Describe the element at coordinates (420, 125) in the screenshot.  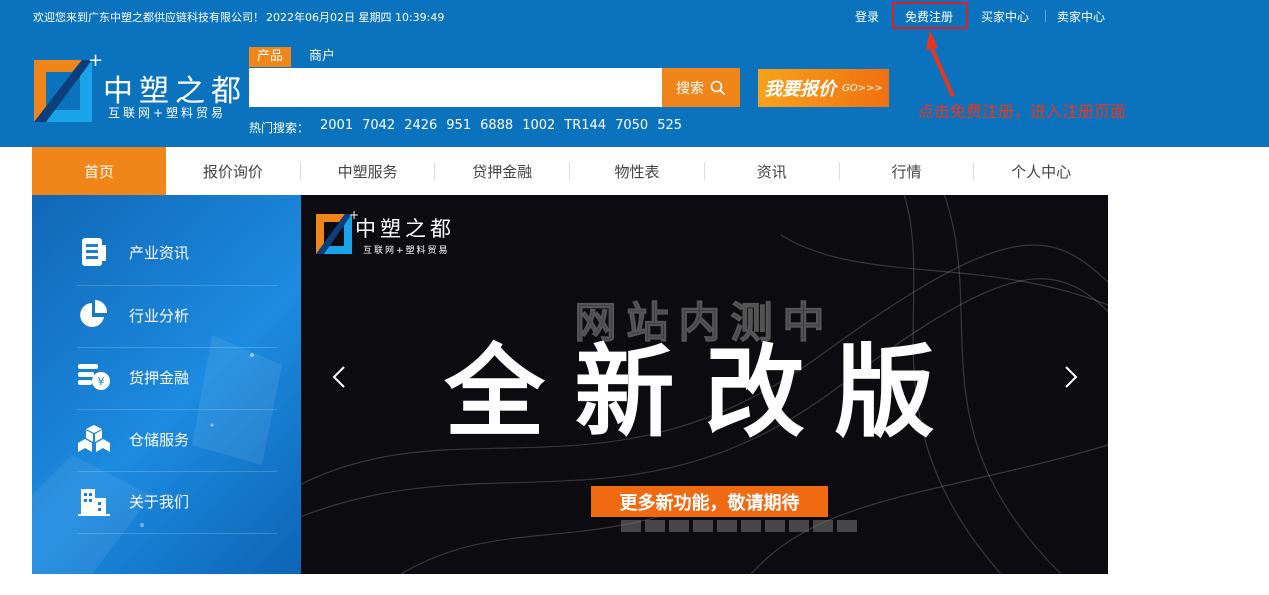
I see `hot-search-item: 2426` at that location.